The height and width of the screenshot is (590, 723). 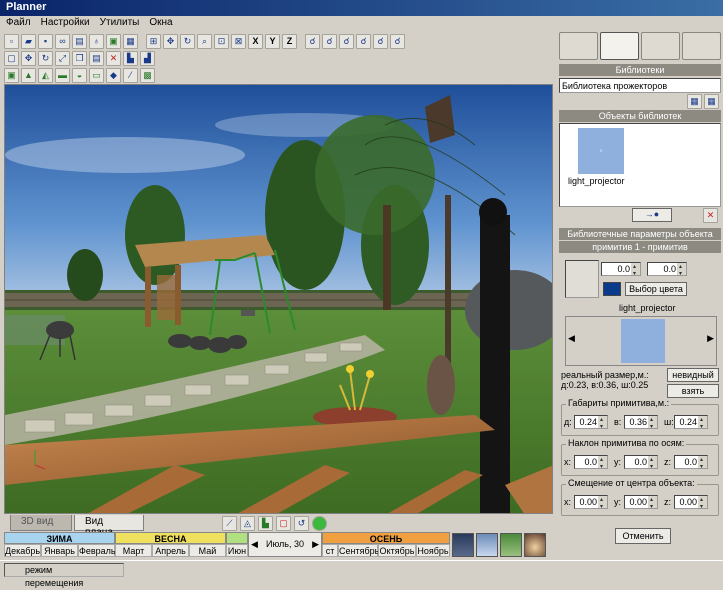 I want to click on tab-primitives-icon, so click(x=660, y=46).